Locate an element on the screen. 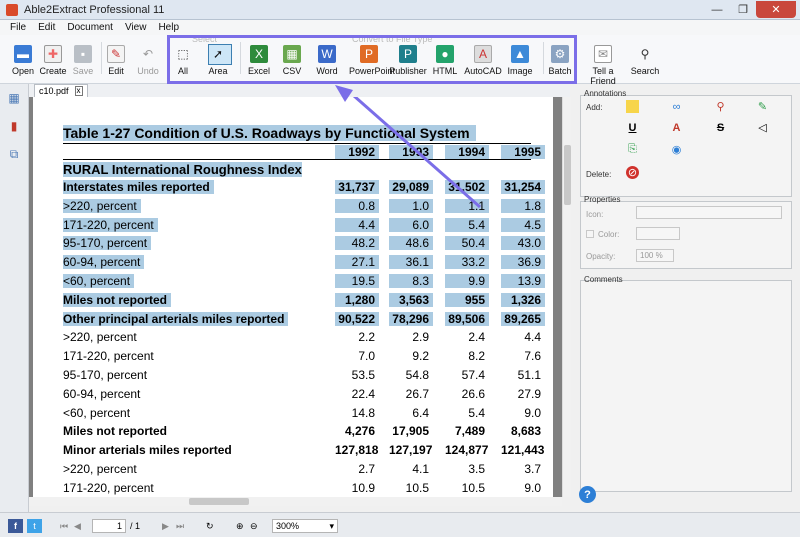 Image resolution: width=800 pixels, height=537 pixels. shape-icon: ◁ is located at coordinates (762, 127).